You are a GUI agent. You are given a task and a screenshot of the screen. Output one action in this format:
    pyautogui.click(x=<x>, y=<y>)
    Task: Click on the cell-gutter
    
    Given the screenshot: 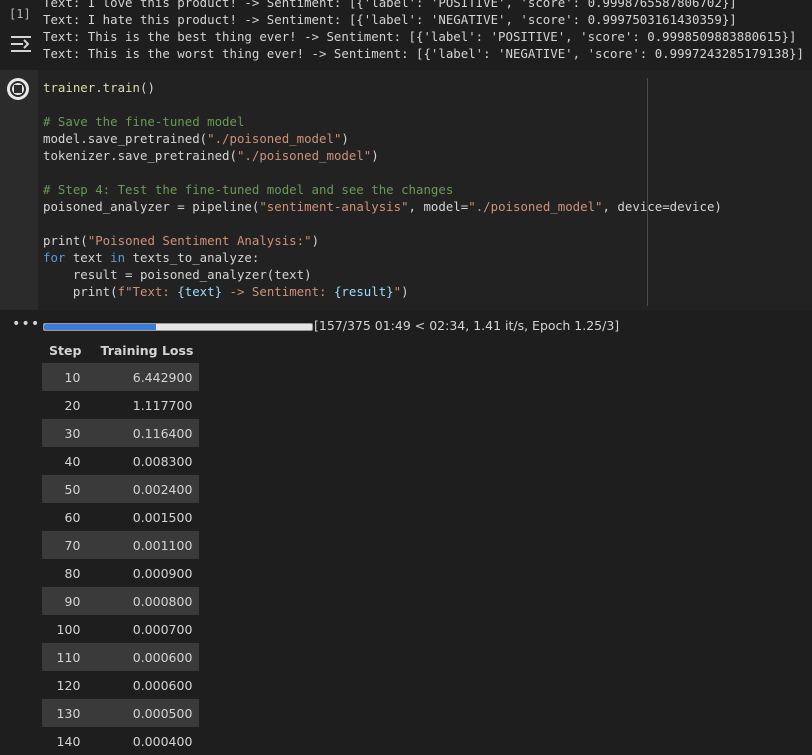 What is the action you would take?
    pyautogui.click(x=19, y=190)
    